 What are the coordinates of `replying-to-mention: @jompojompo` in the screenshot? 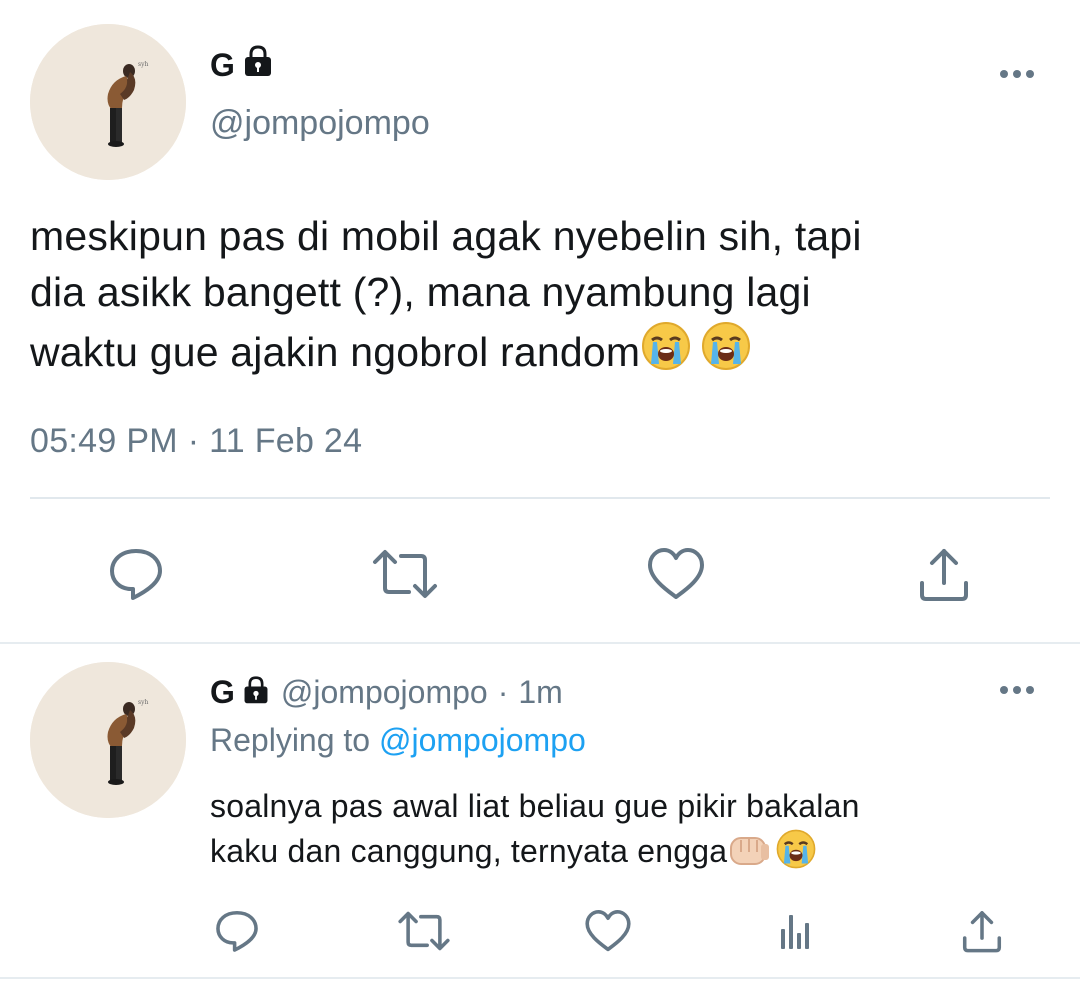 It's located at (482, 740).